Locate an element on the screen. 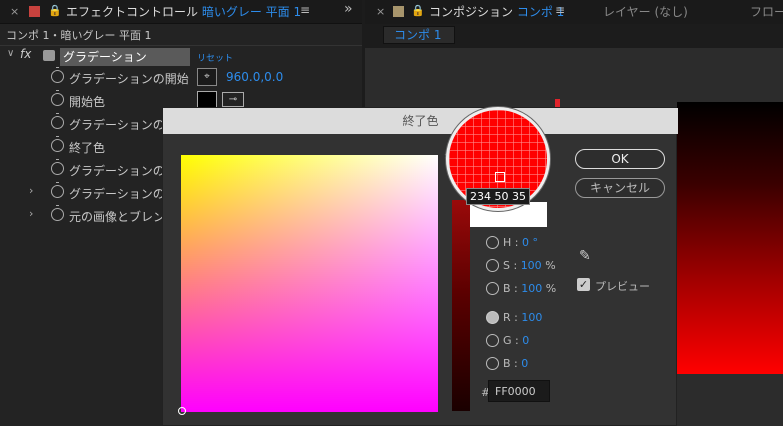 Image resolution: width=783 pixels, height=426 pixels. fx-toggle: fx is located at coordinates (25, 54).